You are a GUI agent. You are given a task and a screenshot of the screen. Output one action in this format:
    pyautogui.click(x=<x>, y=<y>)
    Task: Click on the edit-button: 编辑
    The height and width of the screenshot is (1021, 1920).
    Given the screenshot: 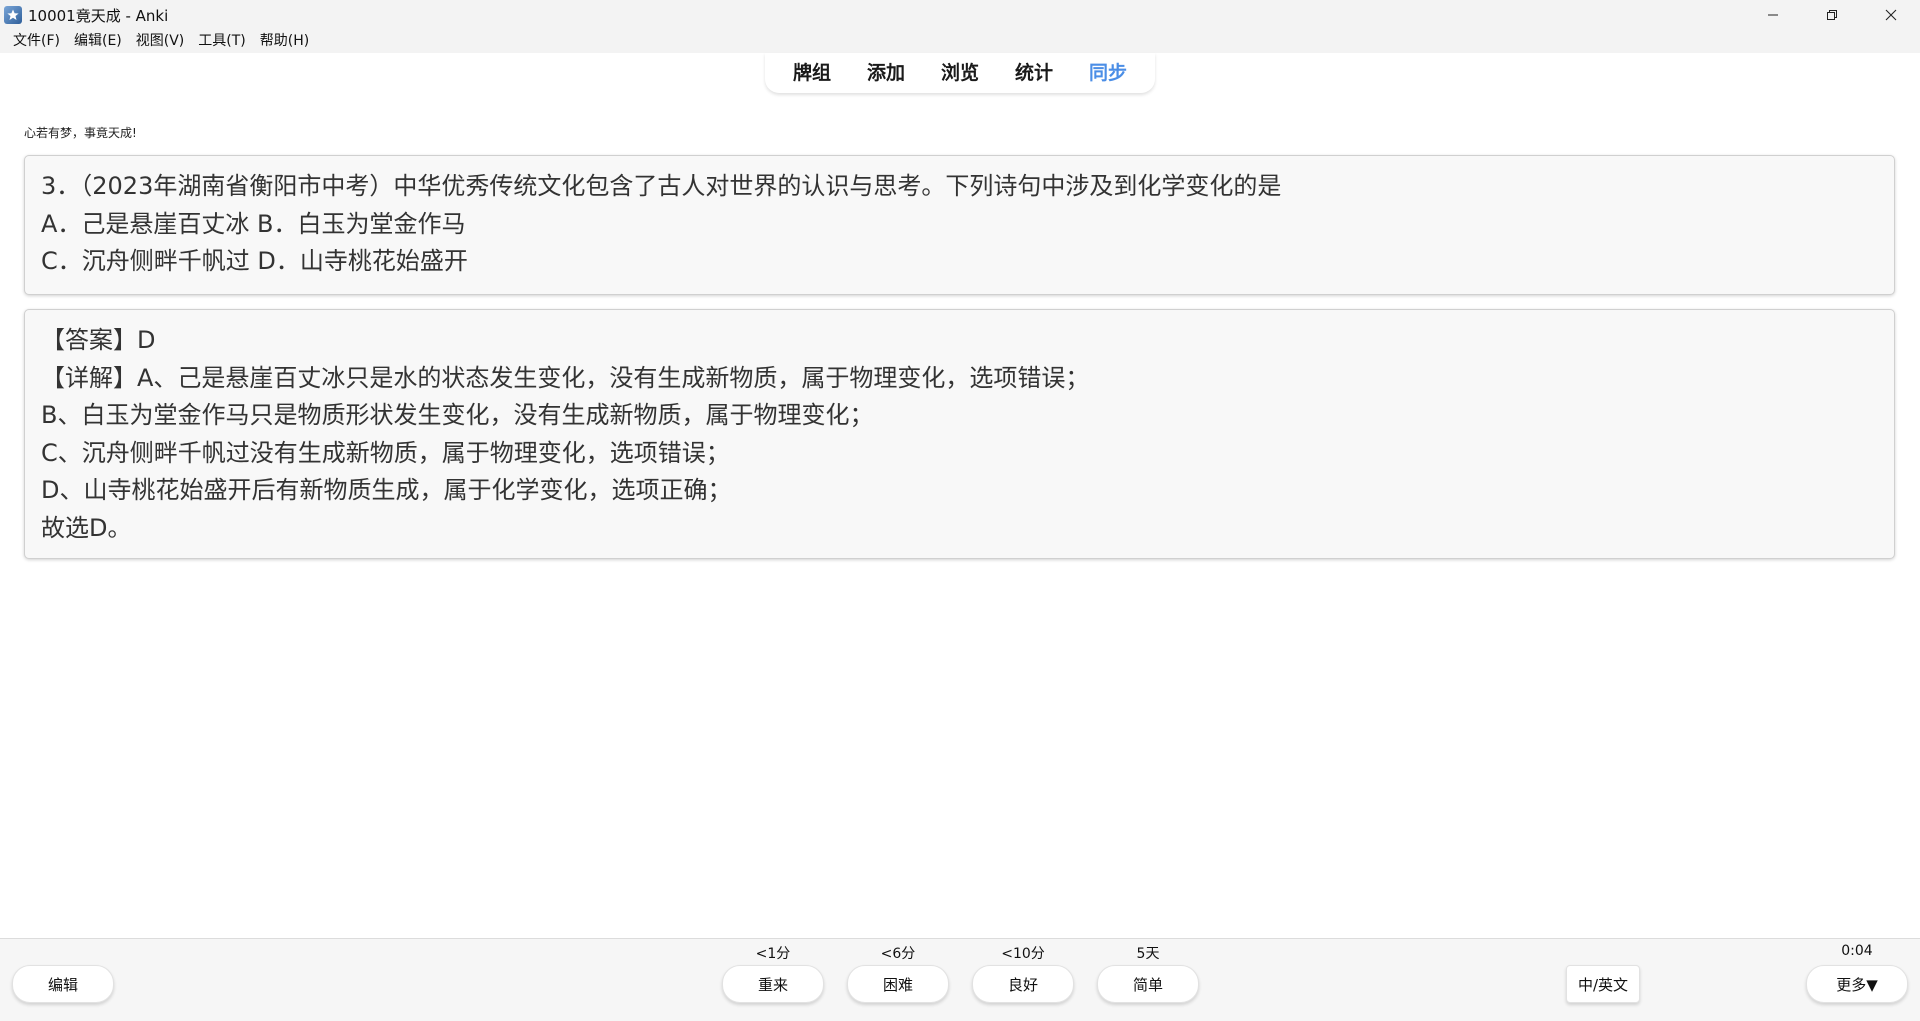 What is the action you would take?
    pyautogui.click(x=63, y=984)
    